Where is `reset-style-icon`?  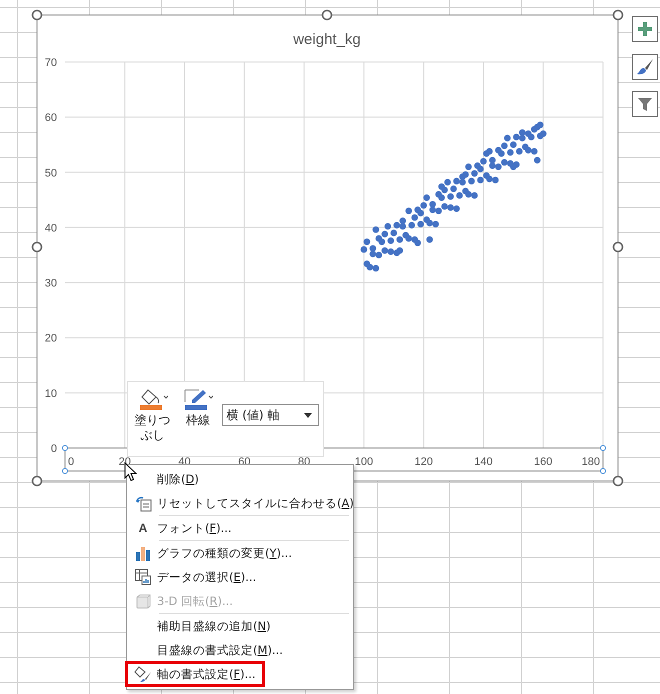 reset-style-icon is located at coordinates (143, 503).